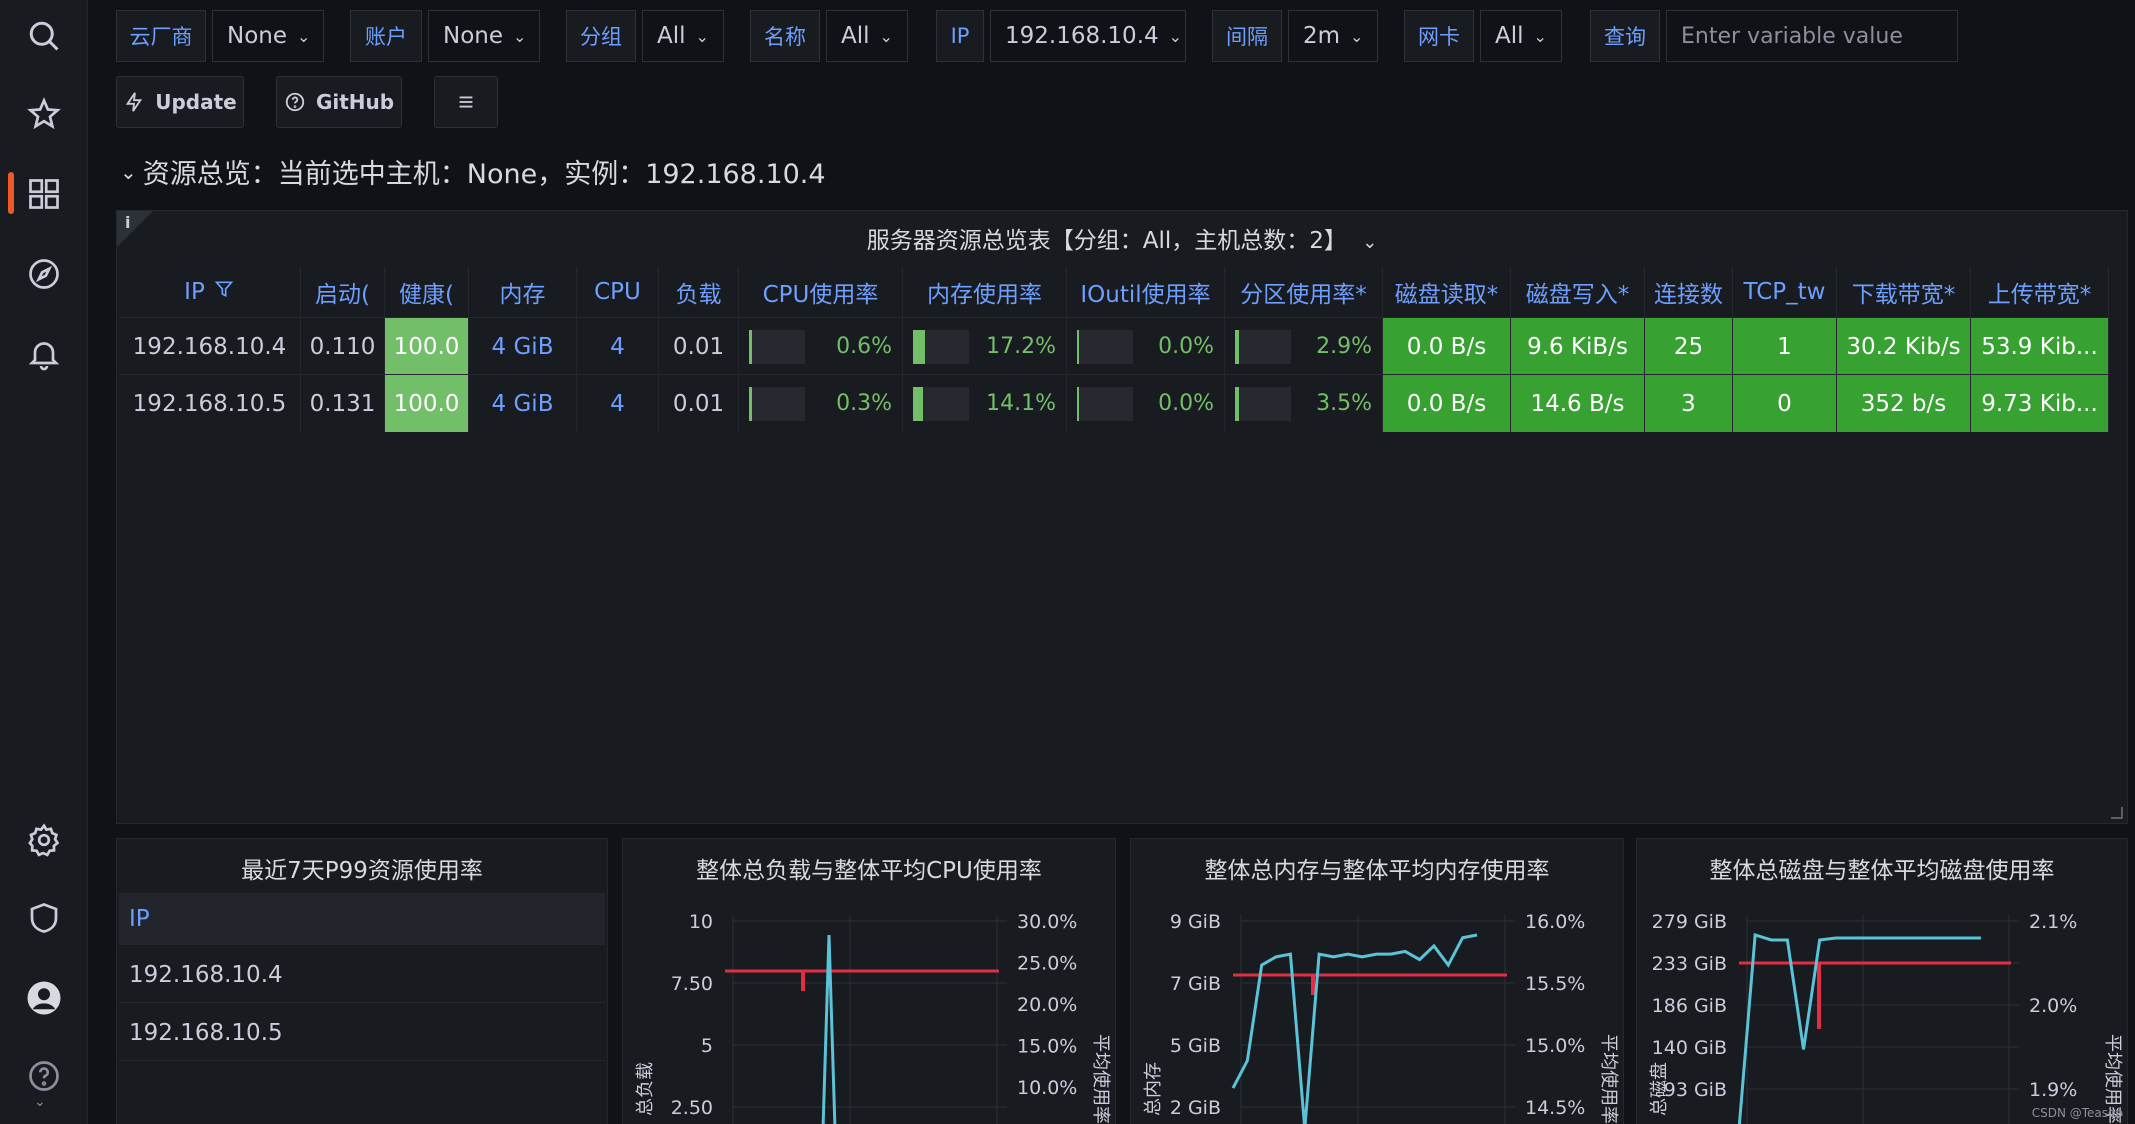  What do you see at coordinates (44, 114) in the screenshot?
I see `star-icon` at bounding box center [44, 114].